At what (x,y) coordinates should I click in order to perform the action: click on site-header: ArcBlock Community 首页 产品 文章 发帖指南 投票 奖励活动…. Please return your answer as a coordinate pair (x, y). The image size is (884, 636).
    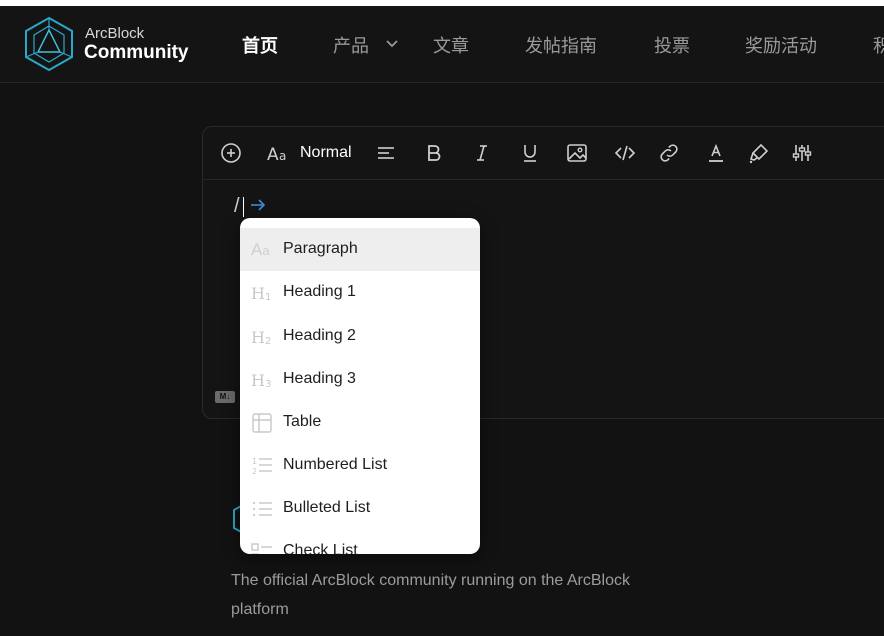
    Looking at the image, I should click on (442, 44).